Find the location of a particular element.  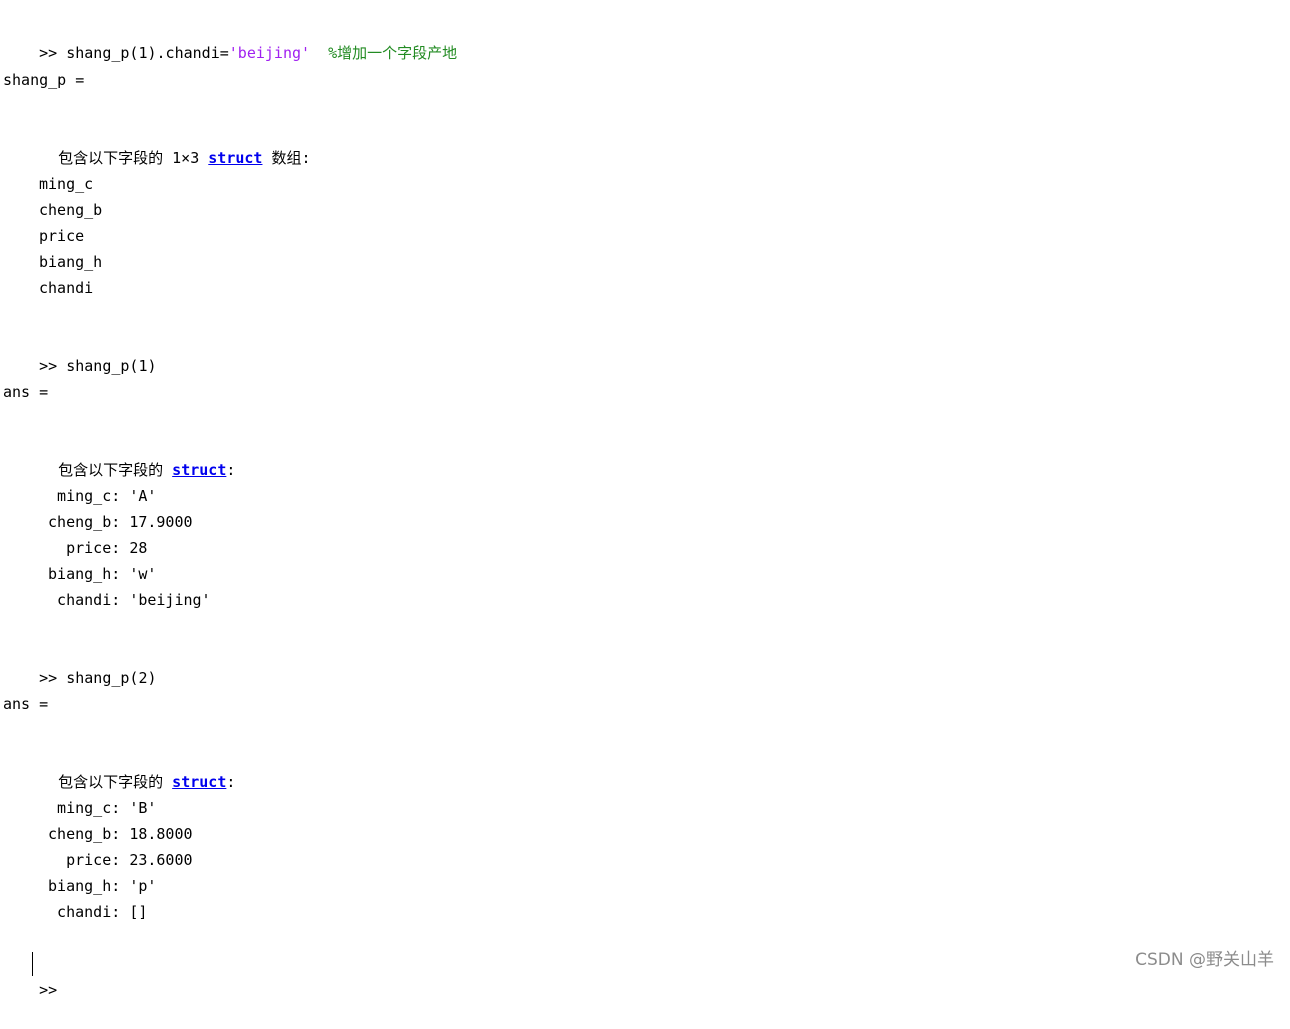

struct-field-row: biang_h: 'w' is located at coordinates (98, 574).